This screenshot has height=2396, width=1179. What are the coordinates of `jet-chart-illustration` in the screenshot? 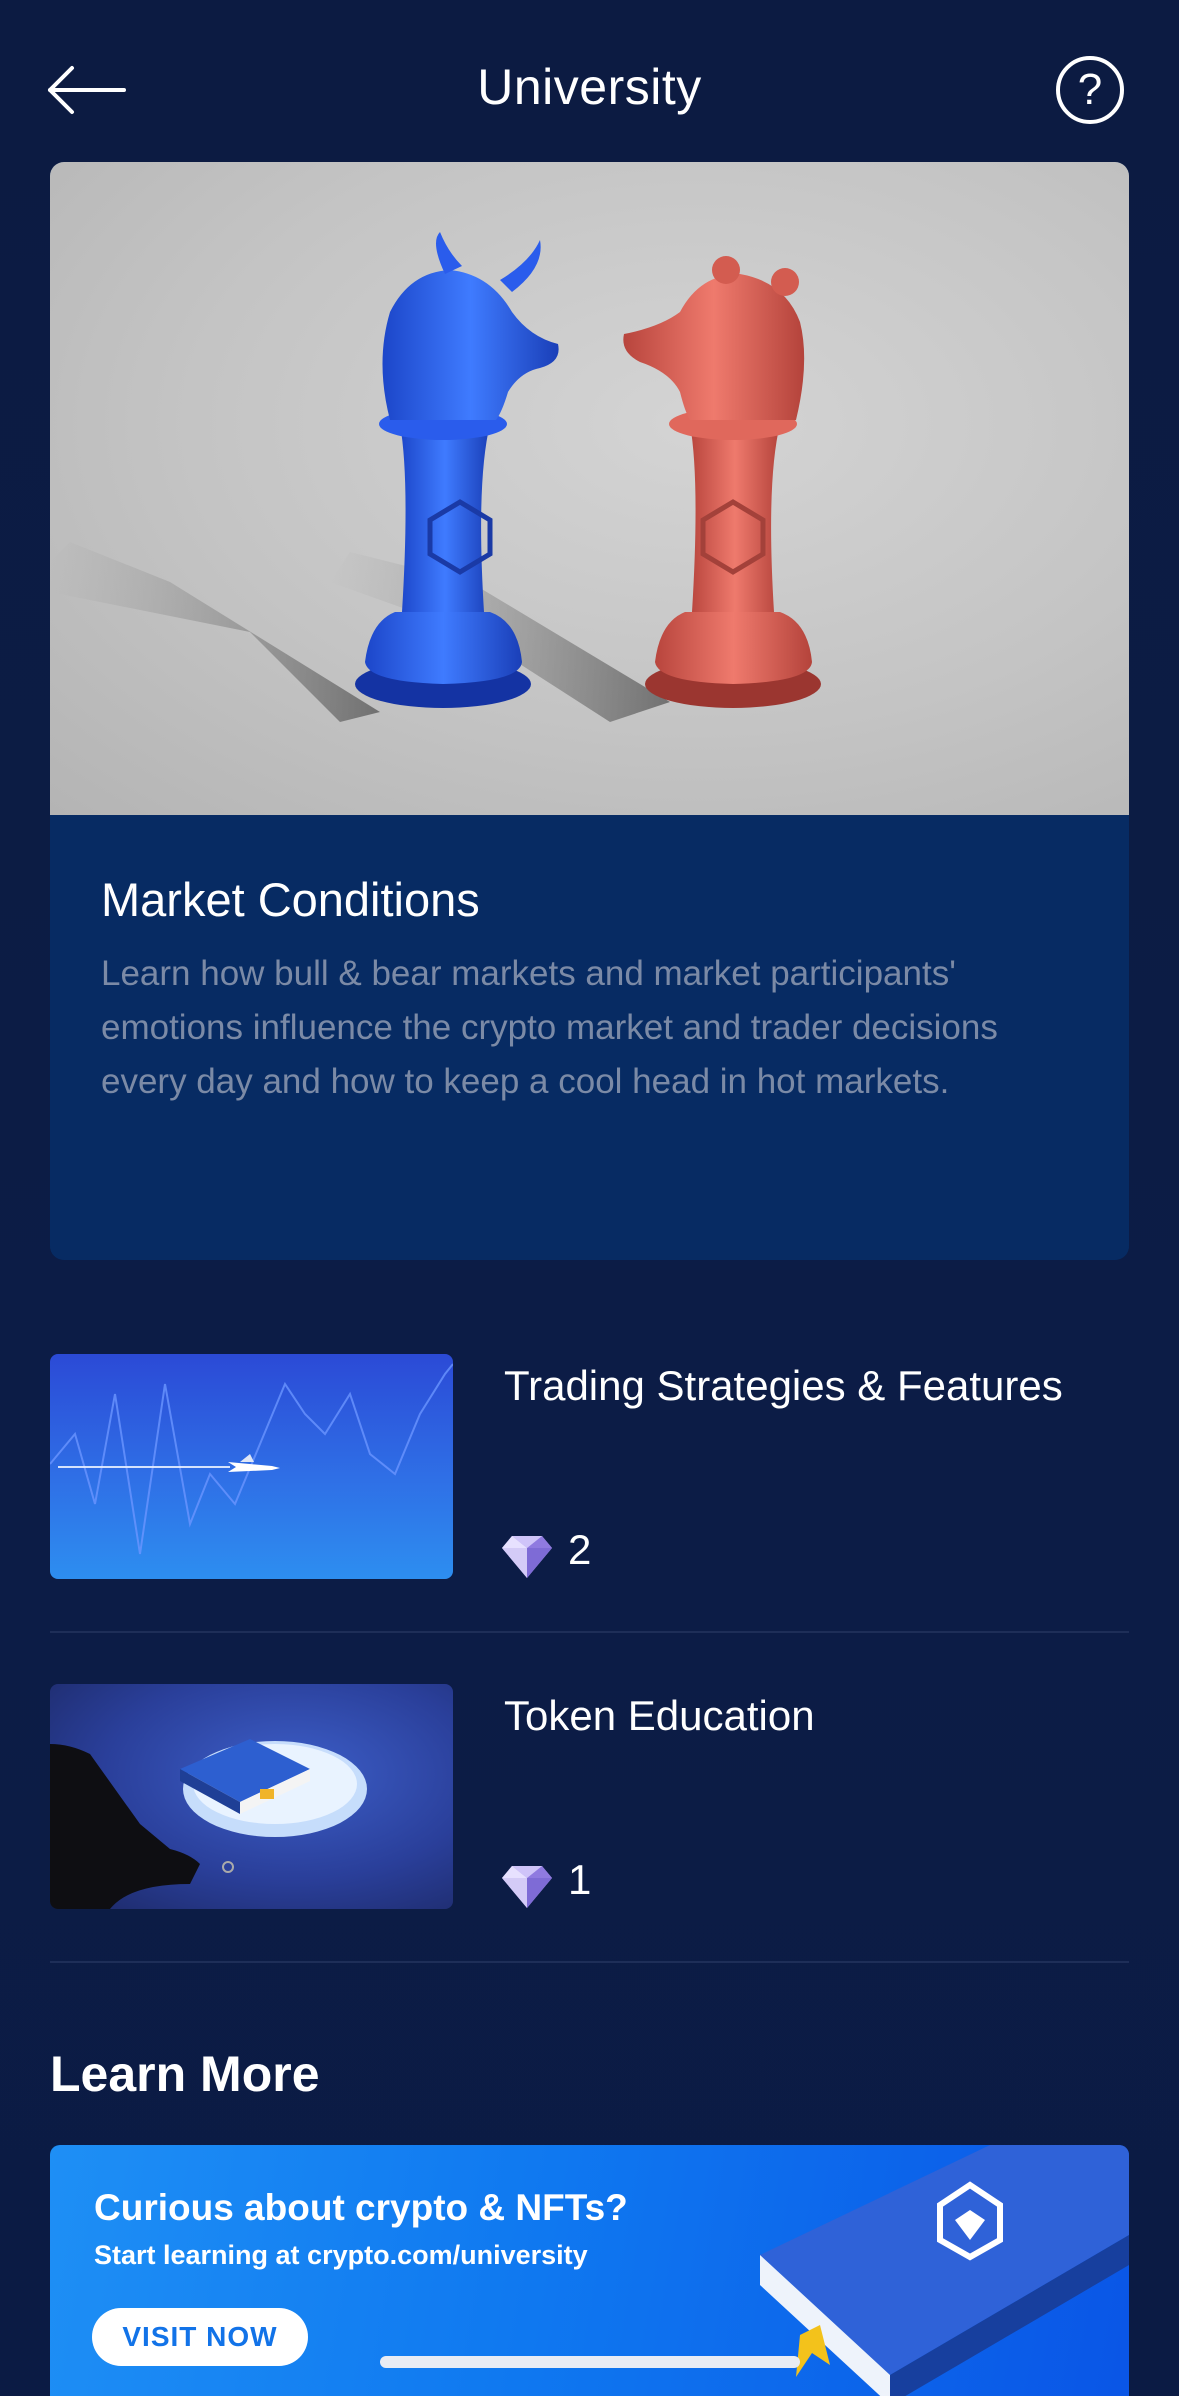 It's located at (251, 1459).